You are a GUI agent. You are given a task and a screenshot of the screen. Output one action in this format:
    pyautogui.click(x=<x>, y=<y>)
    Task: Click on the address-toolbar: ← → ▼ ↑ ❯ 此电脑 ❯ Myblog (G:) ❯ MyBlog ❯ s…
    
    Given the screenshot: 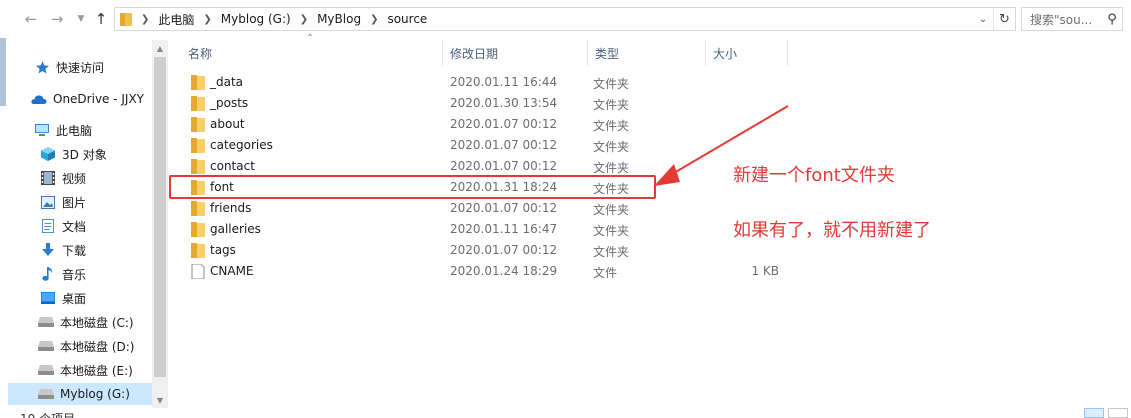 What is the action you would take?
    pyautogui.click(x=565, y=19)
    